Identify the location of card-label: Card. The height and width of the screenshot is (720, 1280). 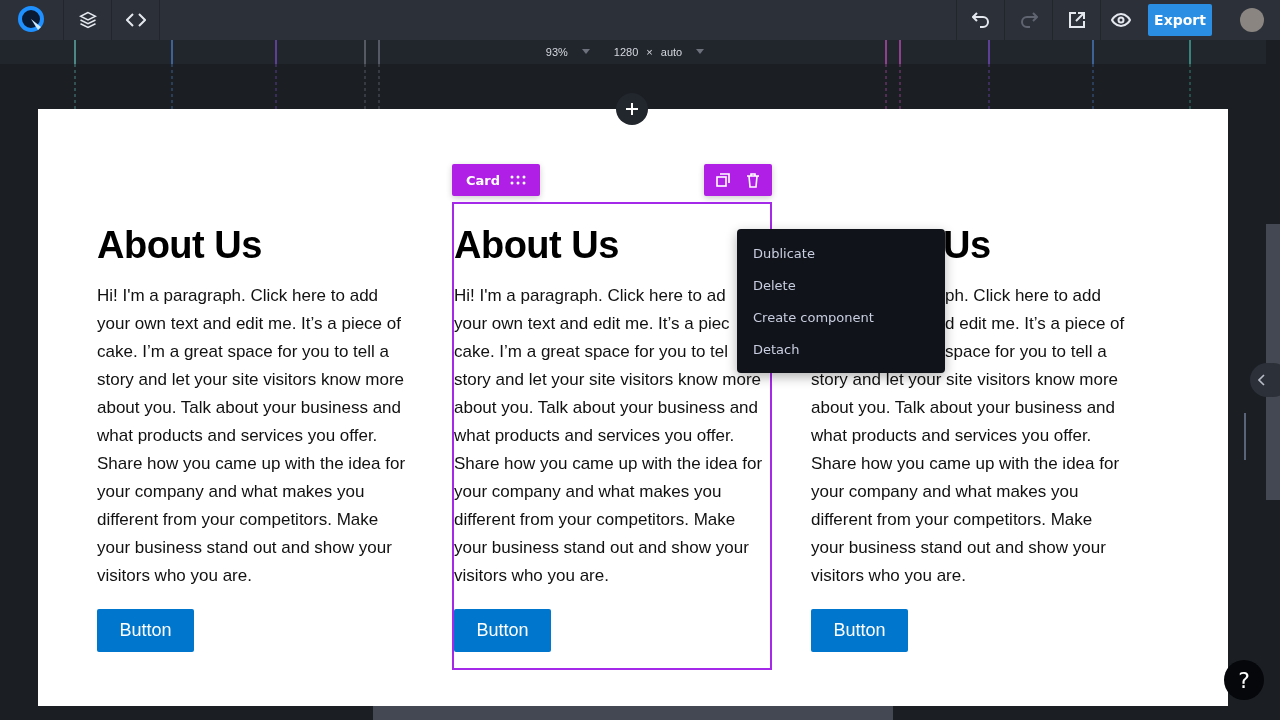
(483, 180).